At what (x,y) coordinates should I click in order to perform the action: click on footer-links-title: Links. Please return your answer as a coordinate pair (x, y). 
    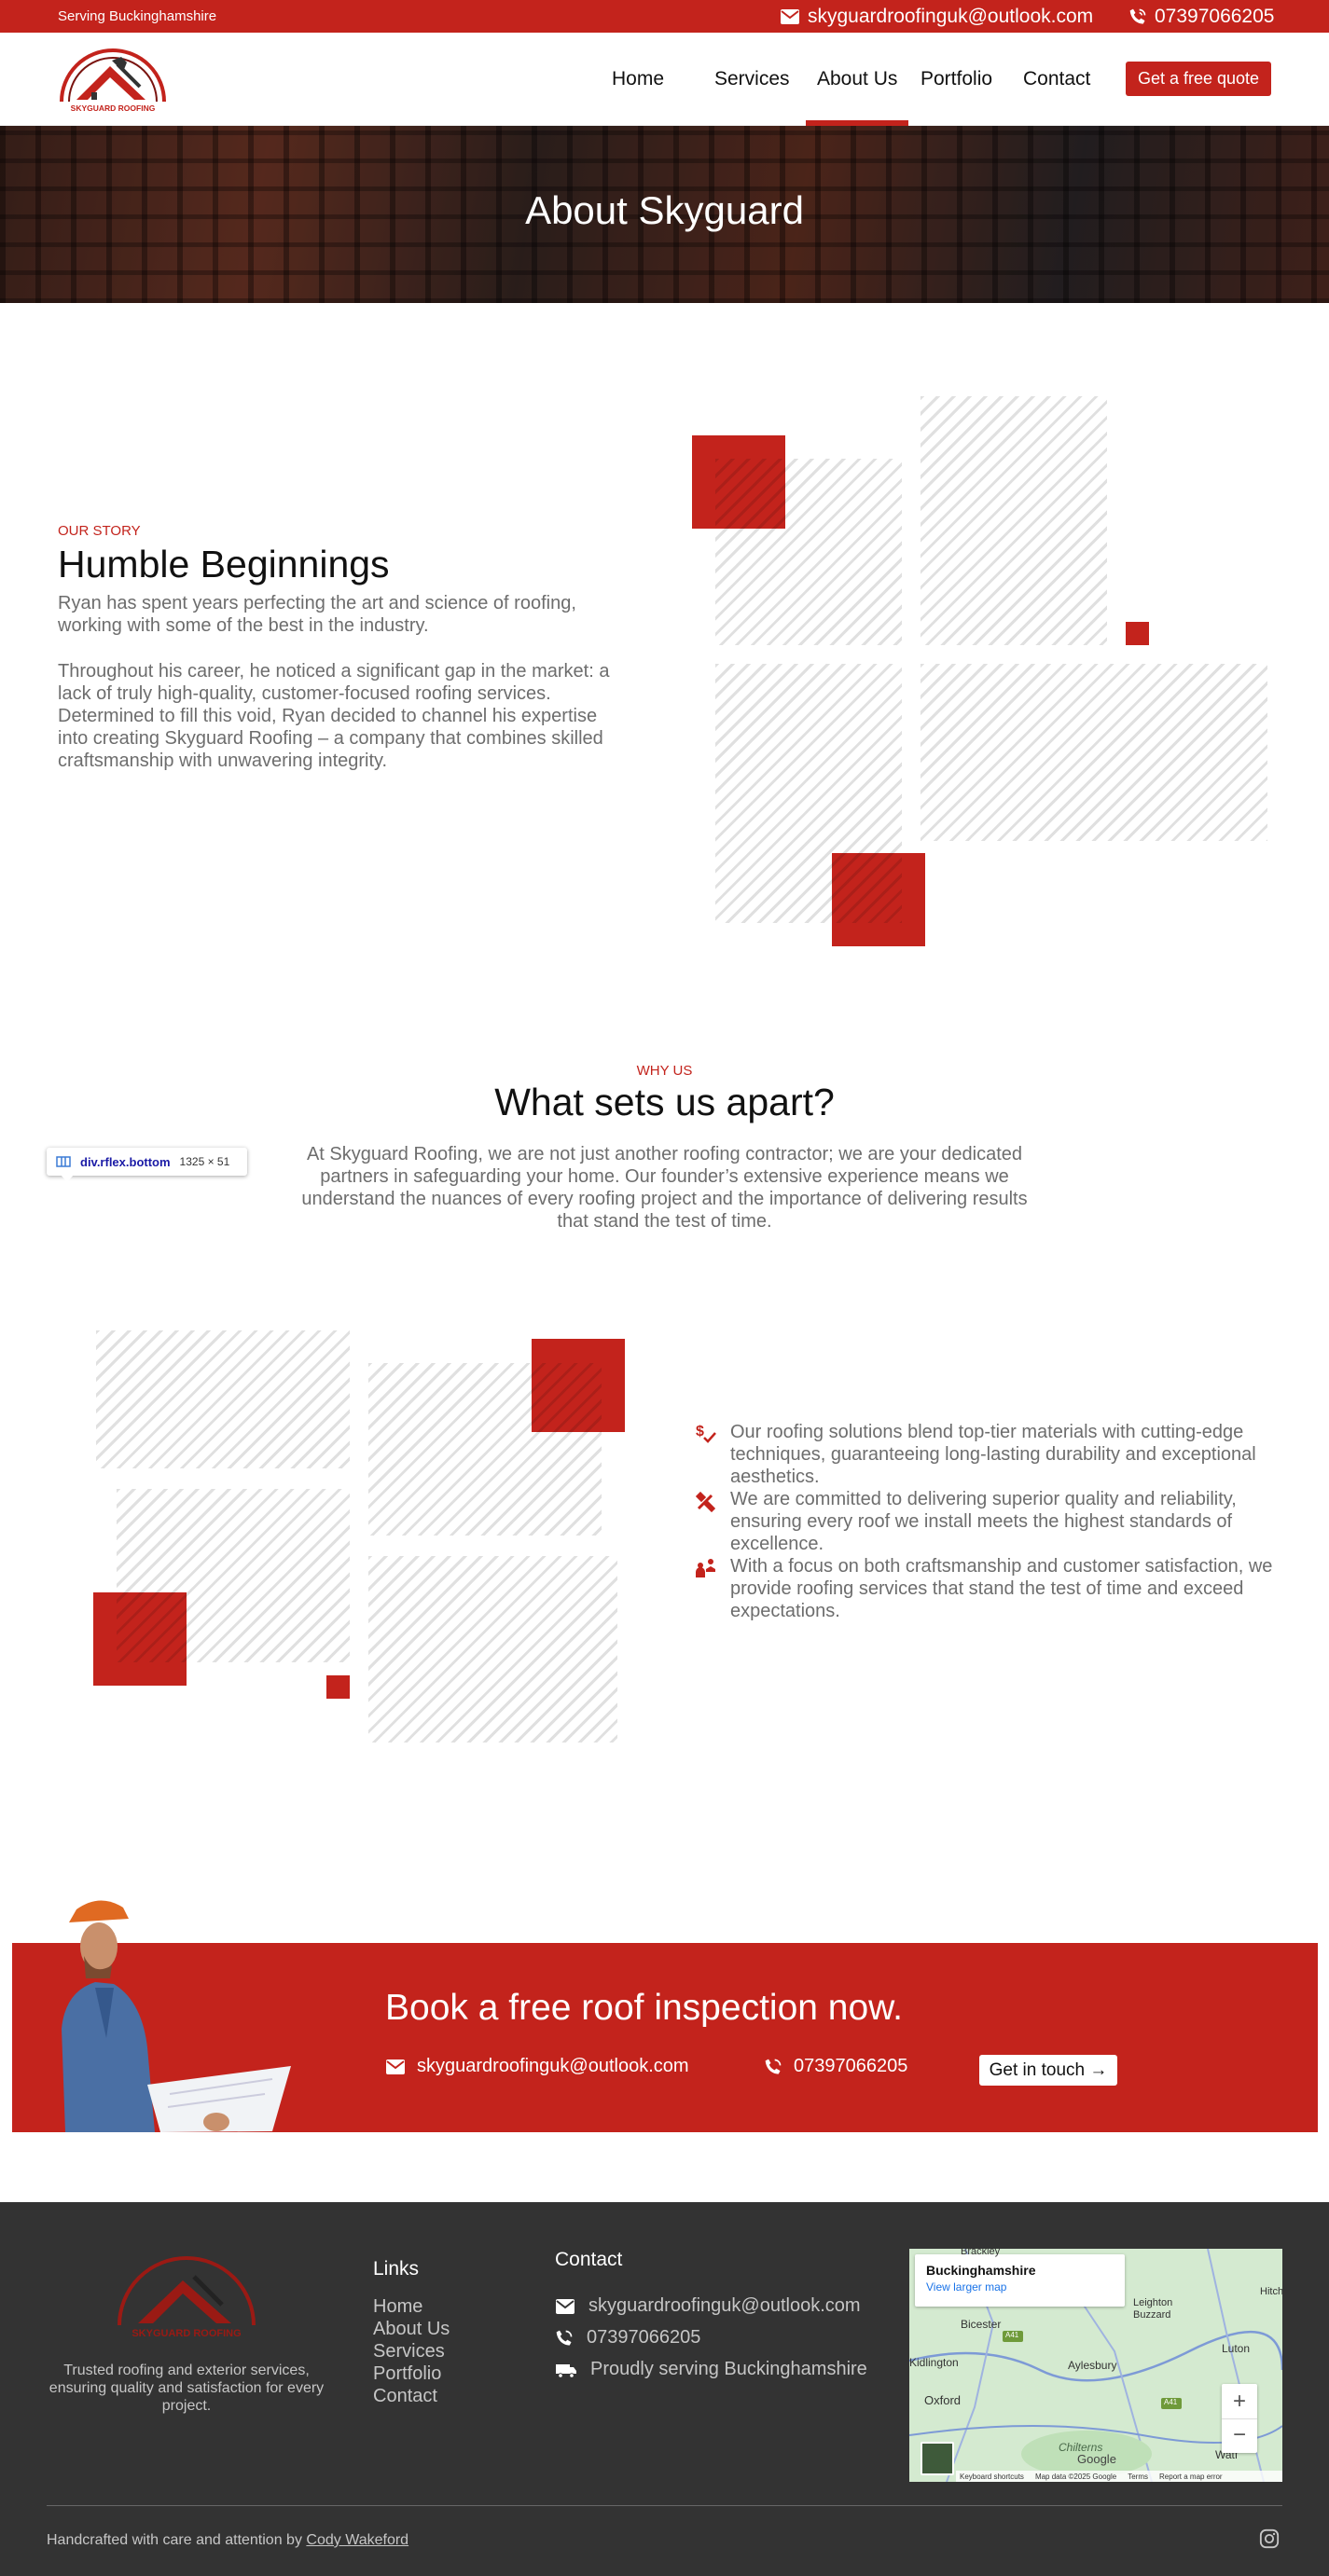
    Looking at the image, I should click on (396, 2269).